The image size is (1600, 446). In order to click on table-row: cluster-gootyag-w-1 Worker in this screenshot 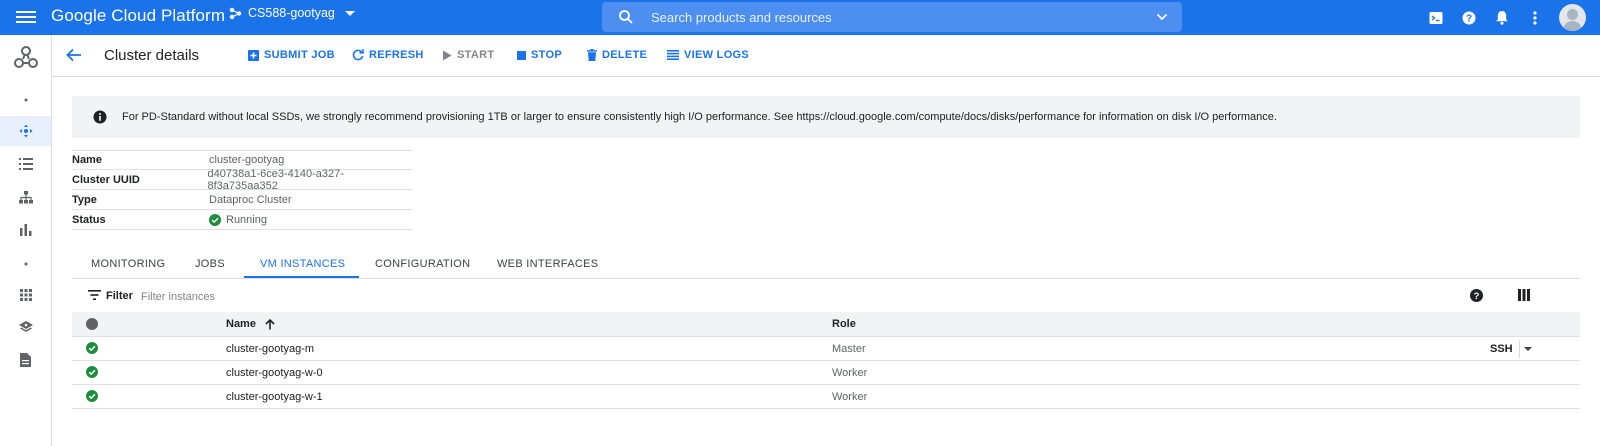, I will do `click(826, 397)`.